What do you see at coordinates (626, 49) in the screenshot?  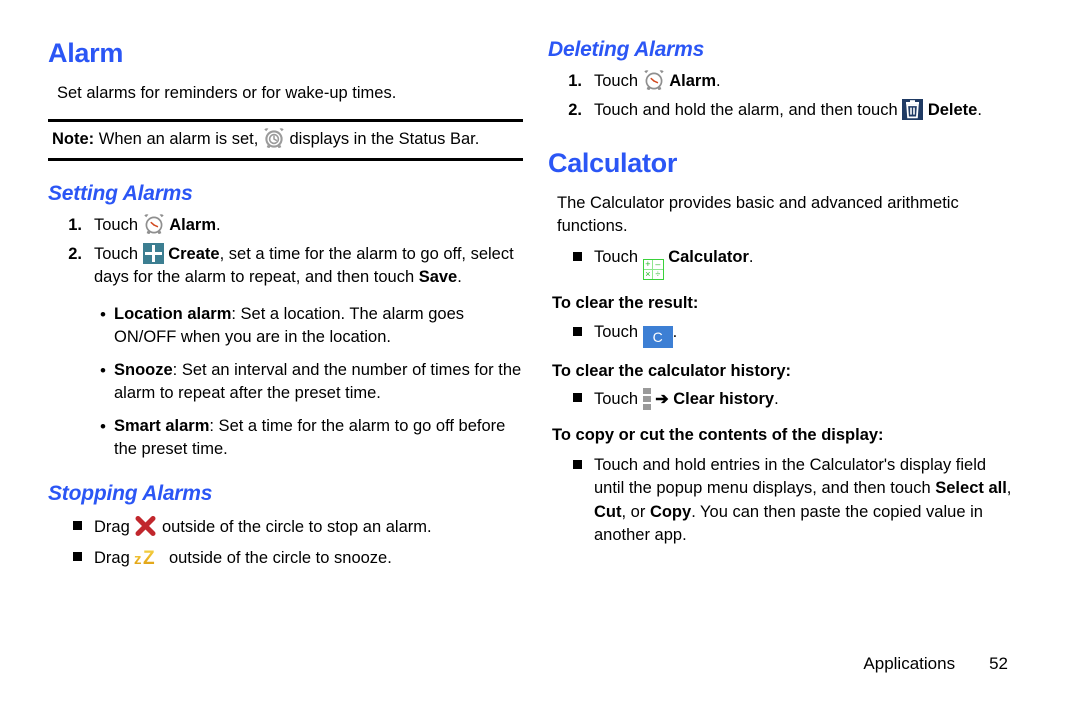 I see `section-deleting-alarms: Deleting Alarms` at bounding box center [626, 49].